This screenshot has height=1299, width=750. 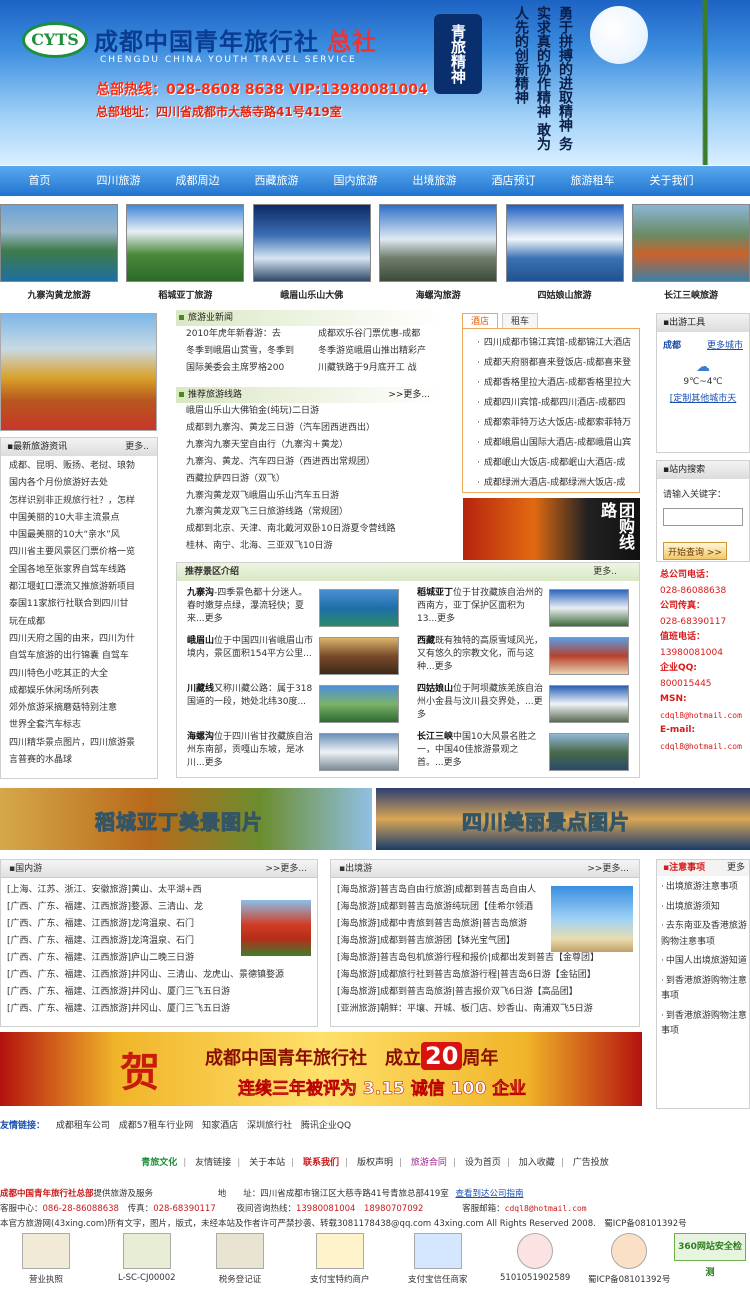 I want to click on custom-city-link: [定制其他城市天, so click(x=703, y=397).